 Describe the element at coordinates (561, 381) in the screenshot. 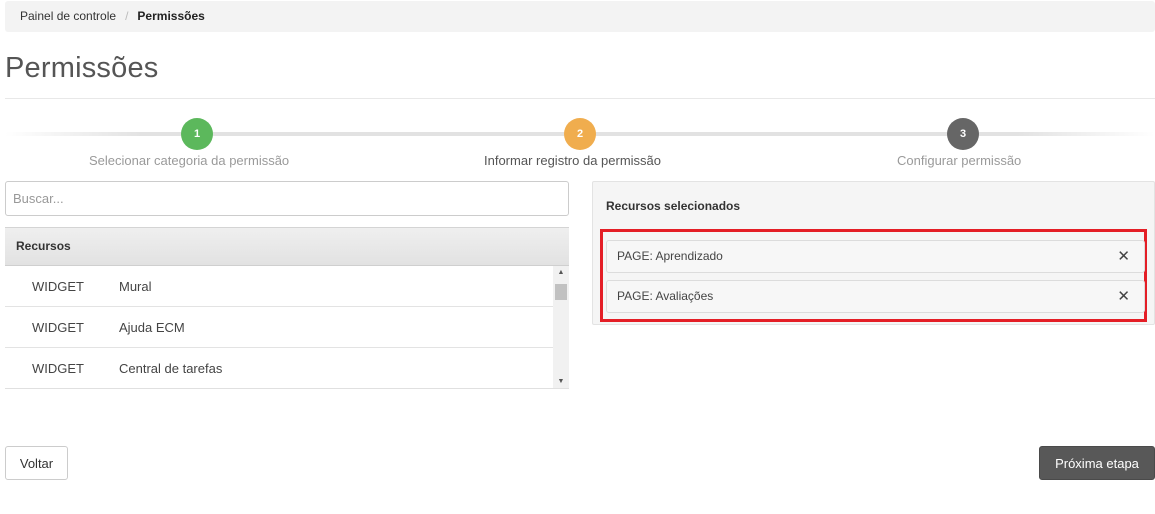

I see `scroll-down-arrow-icon: ▼` at that location.